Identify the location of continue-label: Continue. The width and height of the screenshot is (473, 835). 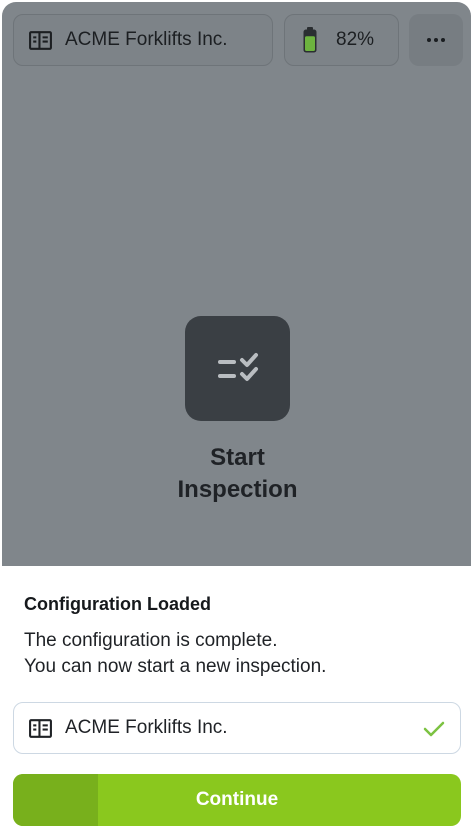
(237, 799).